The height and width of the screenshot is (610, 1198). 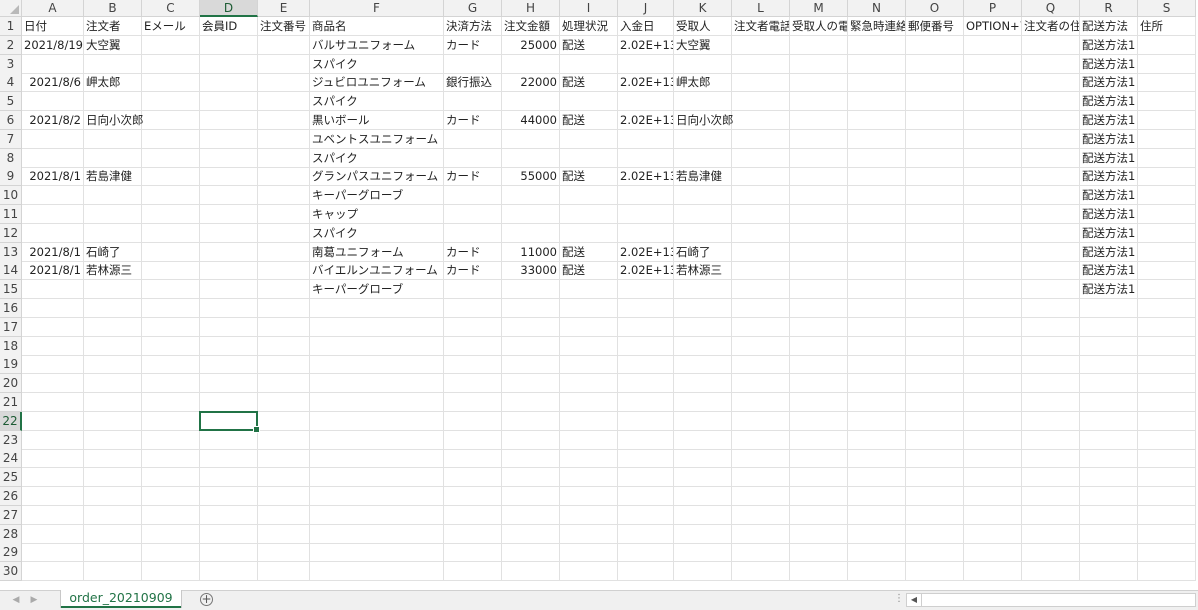 What do you see at coordinates (993, 45) in the screenshot?
I see `cell-p2` at bounding box center [993, 45].